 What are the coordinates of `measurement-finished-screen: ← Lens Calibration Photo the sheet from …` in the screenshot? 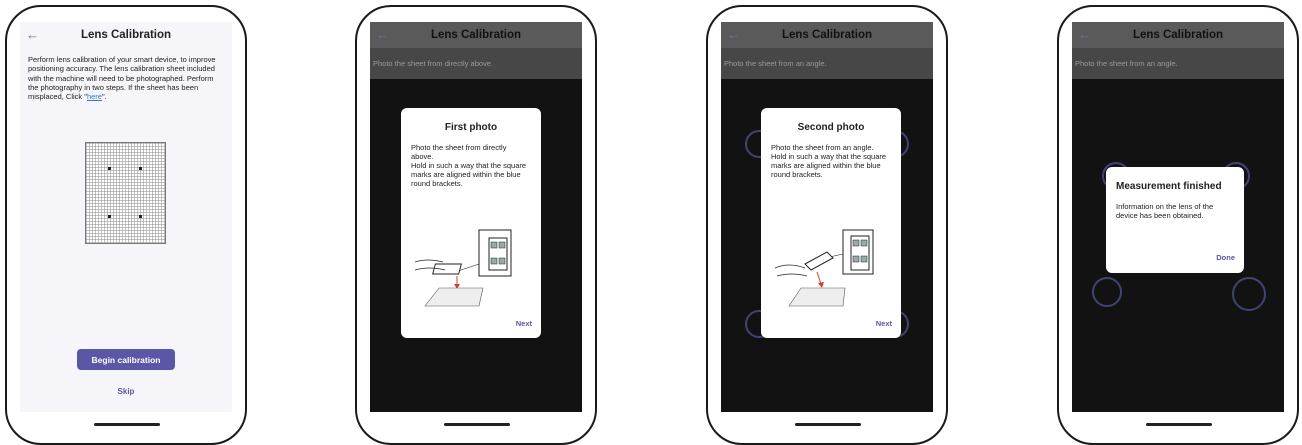 It's located at (1178, 217).